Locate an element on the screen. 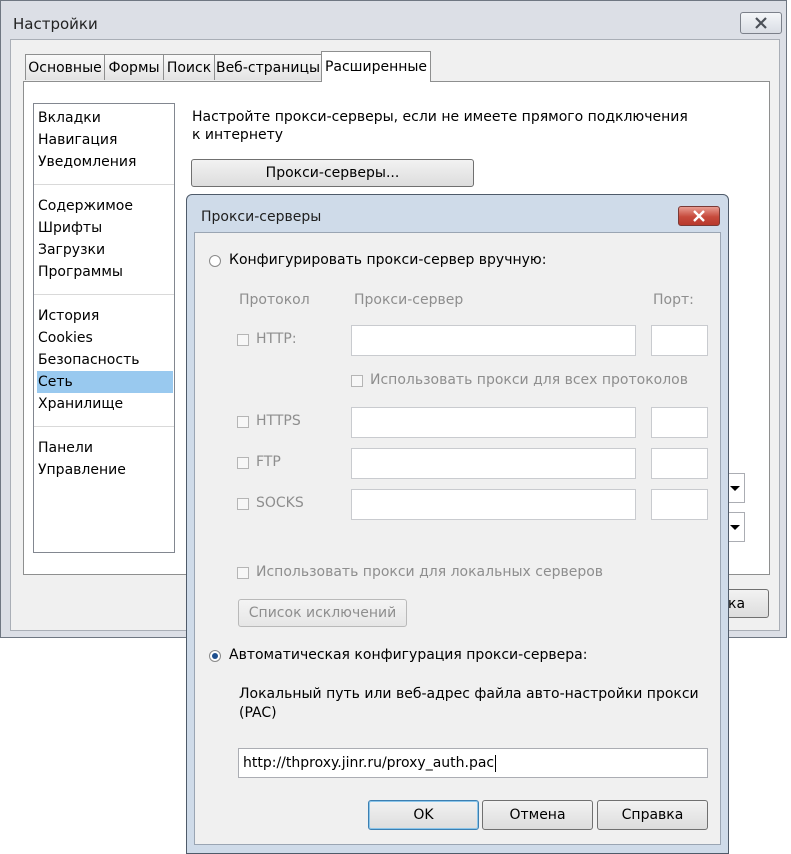 The width and height of the screenshot is (791, 854). category-item-fonts: Шрифты is located at coordinates (105, 228).